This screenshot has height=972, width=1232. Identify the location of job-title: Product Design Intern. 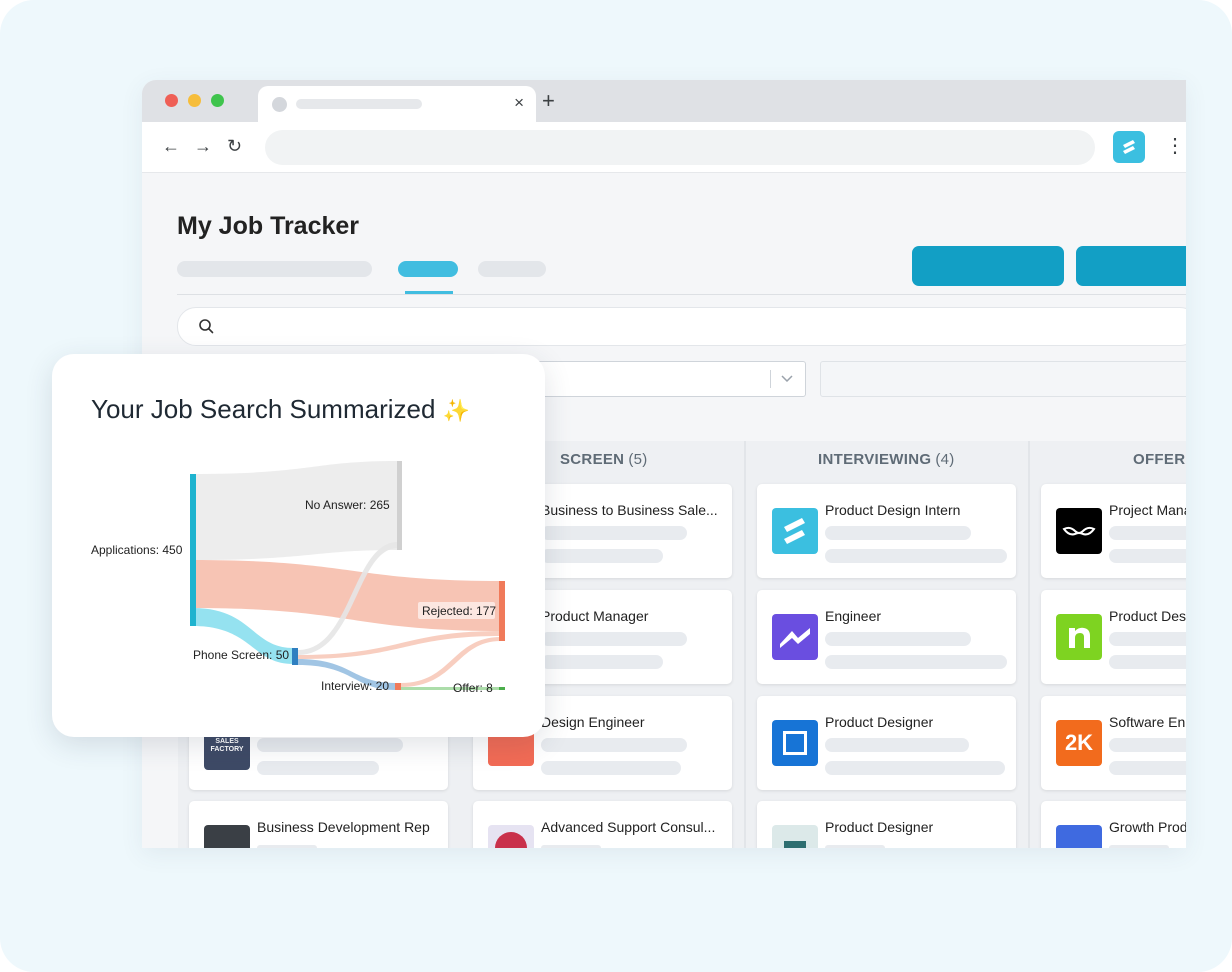
(893, 510).